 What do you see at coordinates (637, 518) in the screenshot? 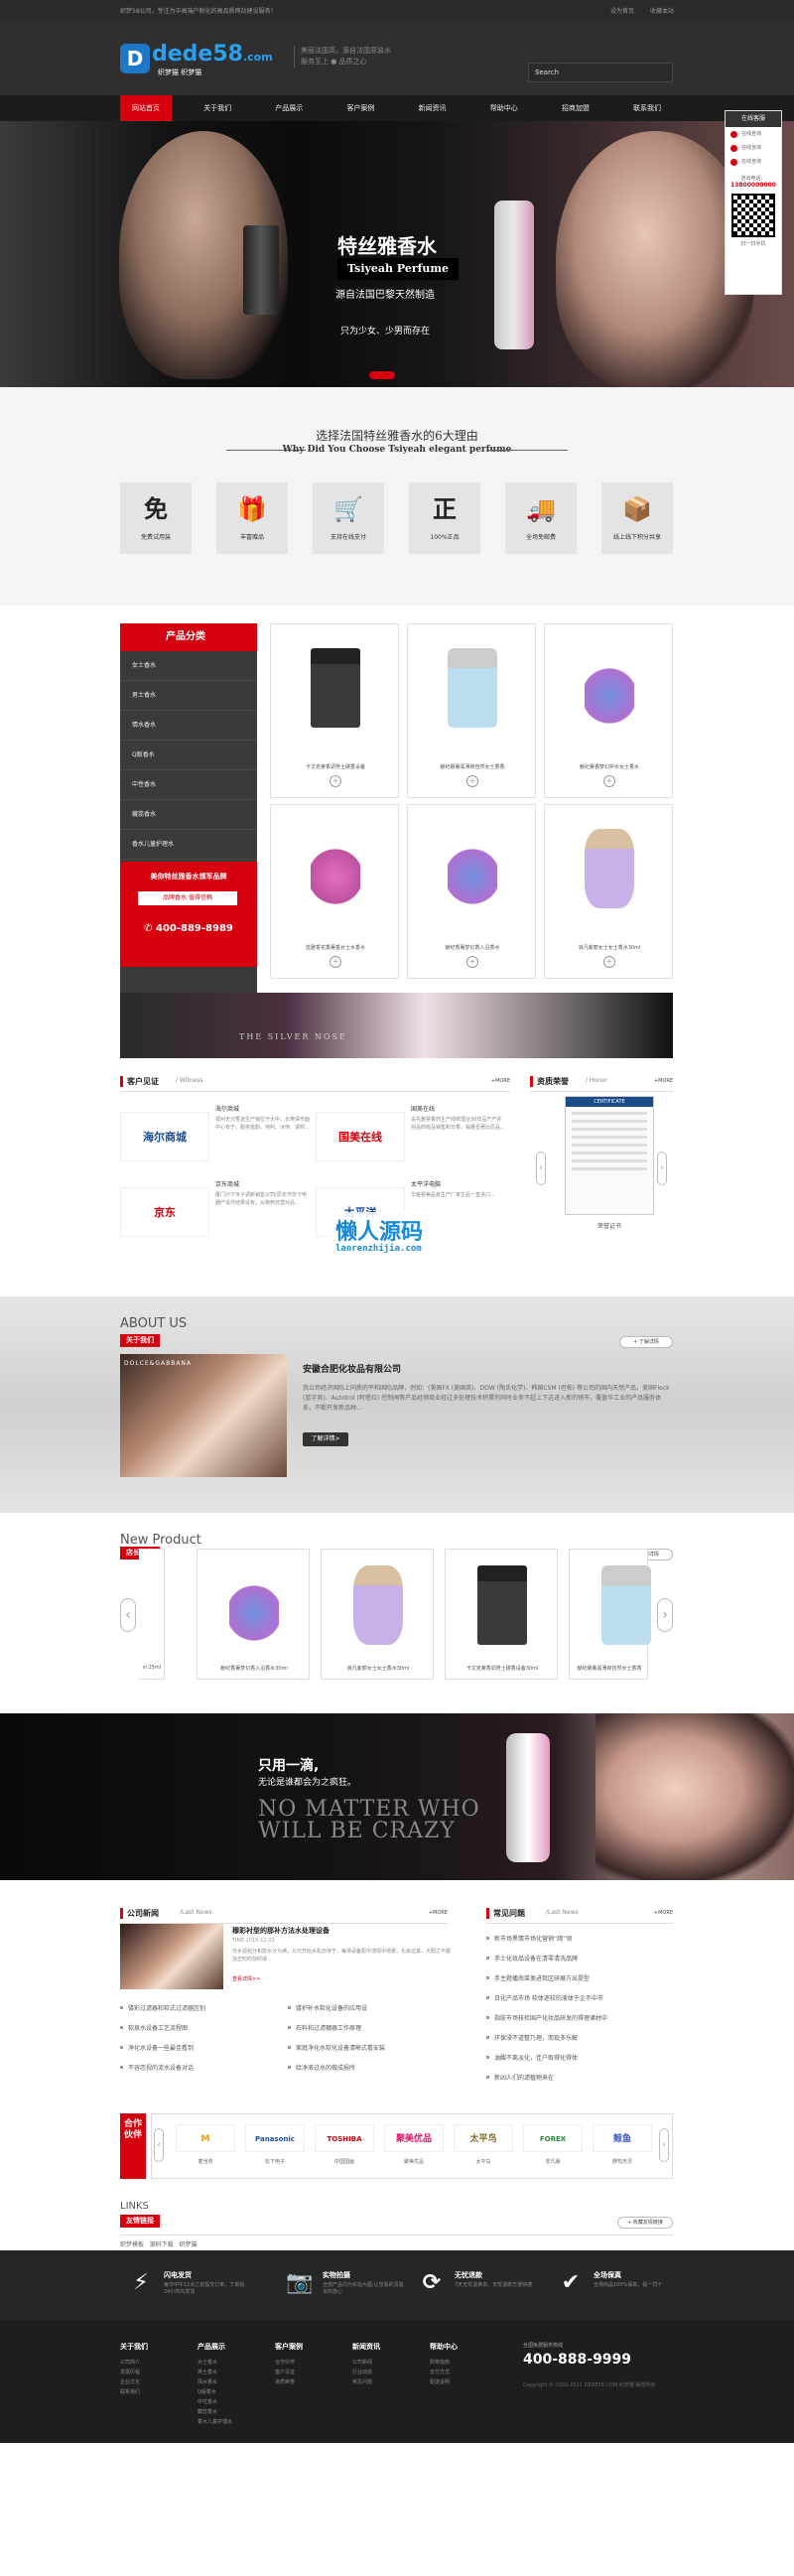
I see `feature-points: 📦 线上线下积分共享` at bounding box center [637, 518].